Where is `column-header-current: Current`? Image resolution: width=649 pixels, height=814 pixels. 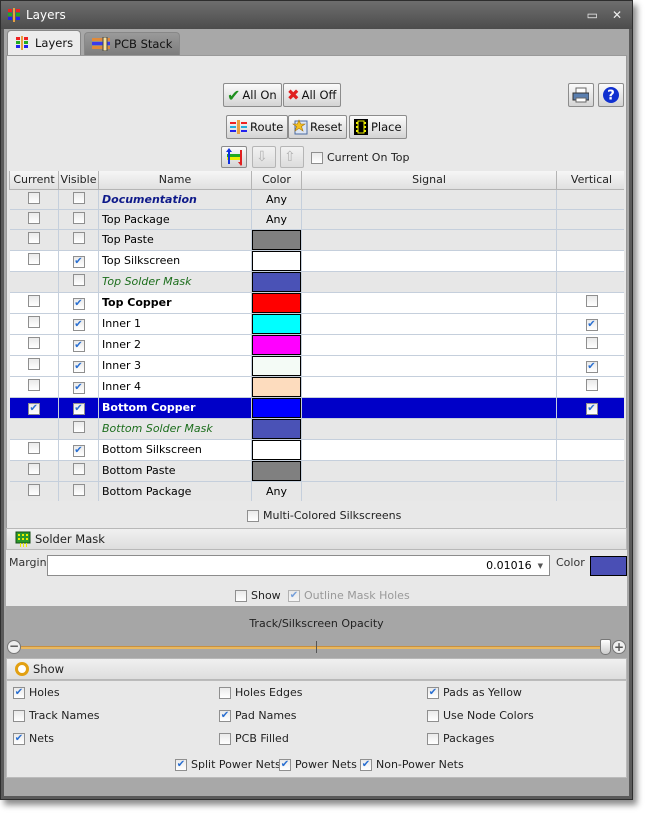
column-header-current: Current is located at coordinates (34, 180).